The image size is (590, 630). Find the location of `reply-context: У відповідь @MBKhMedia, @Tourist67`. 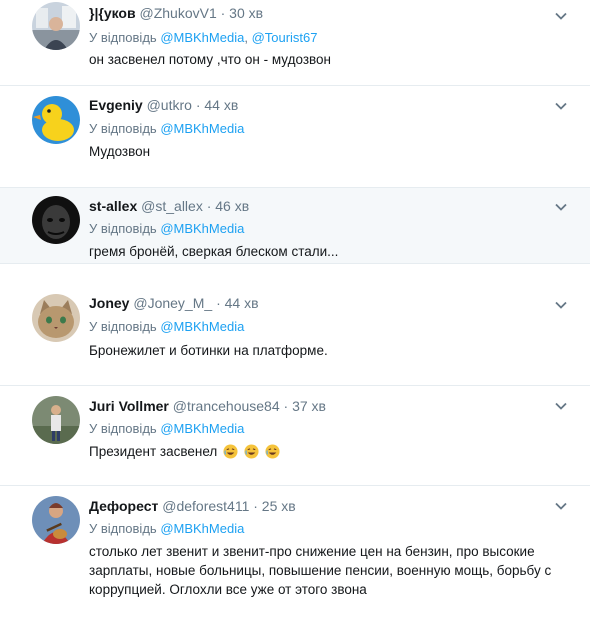

reply-context: У відповідь @MBKhMedia, @Tourist67 is located at coordinates (203, 37).